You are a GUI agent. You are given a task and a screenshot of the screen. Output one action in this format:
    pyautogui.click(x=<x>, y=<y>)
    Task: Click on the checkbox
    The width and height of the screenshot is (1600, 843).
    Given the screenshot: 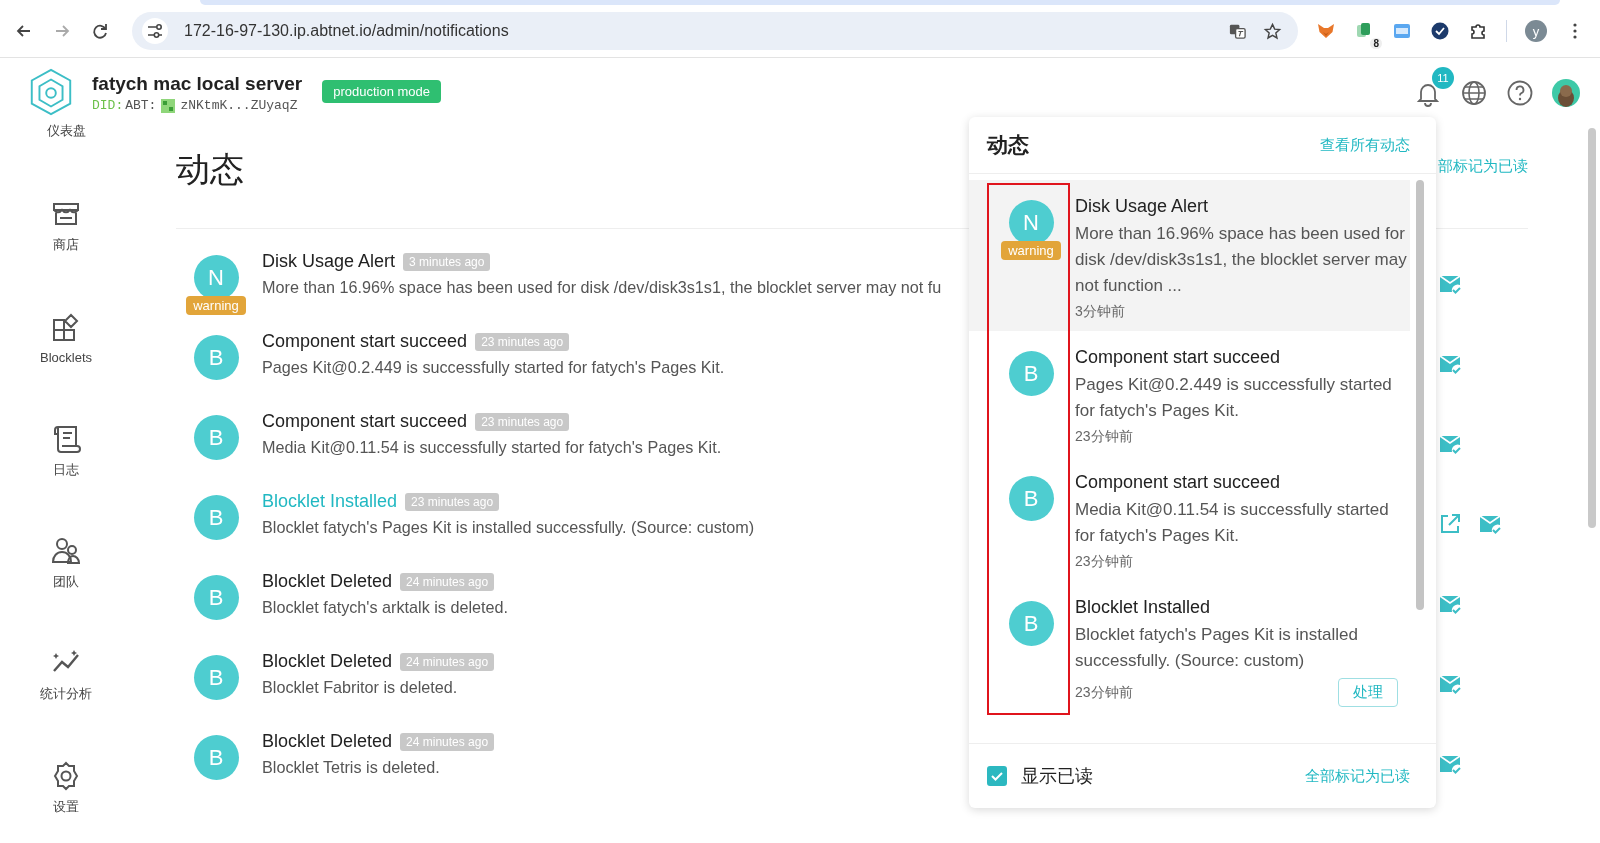 What is the action you would take?
    pyautogui.click(x=997, y=776)
    